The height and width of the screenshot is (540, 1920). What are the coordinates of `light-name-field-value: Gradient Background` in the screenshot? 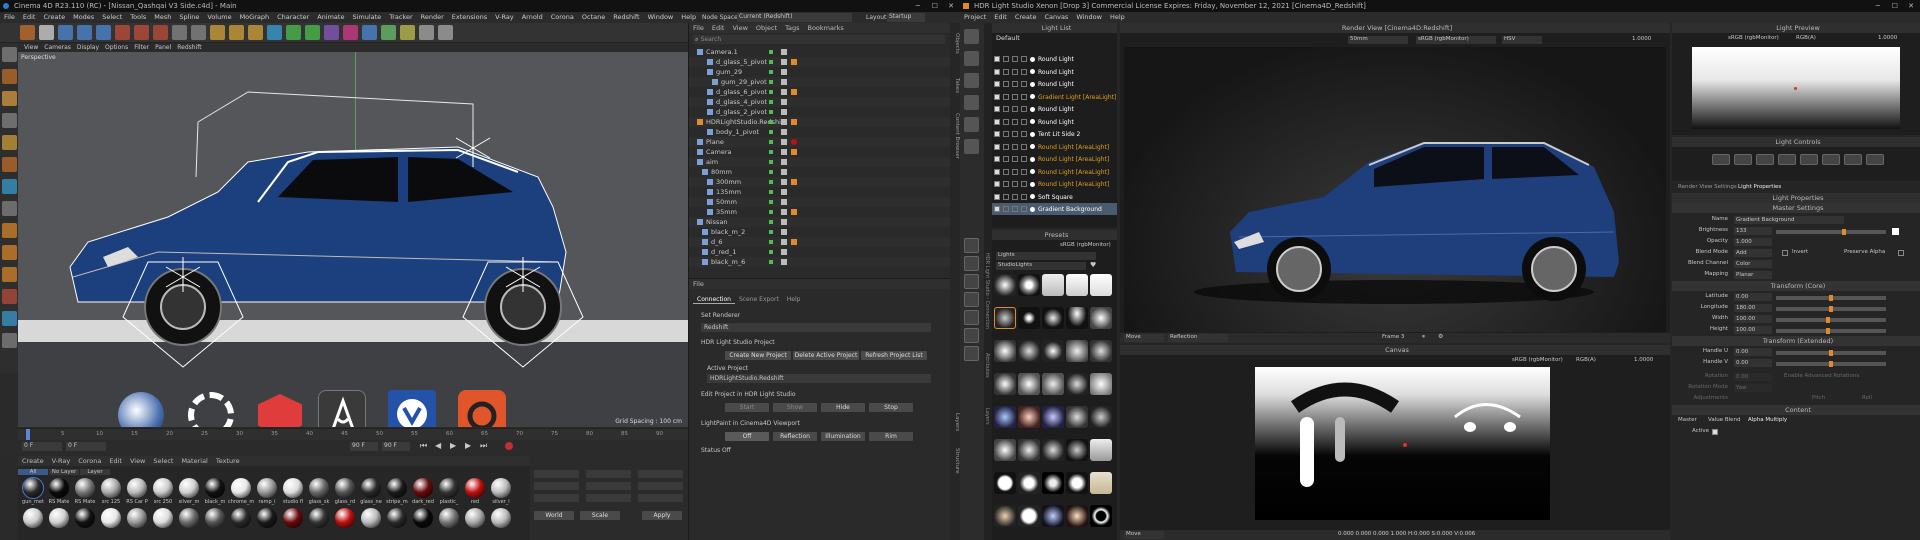 It's located at (1789, 220).